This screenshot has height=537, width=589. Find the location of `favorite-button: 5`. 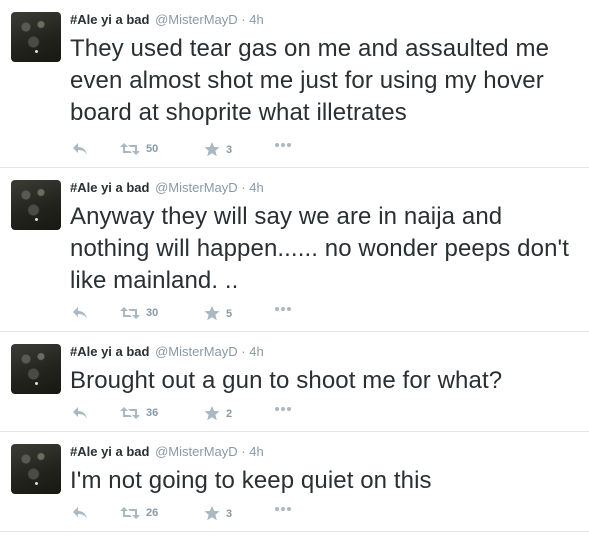

favorite-button: 5 is located at coordinates (218, 313).